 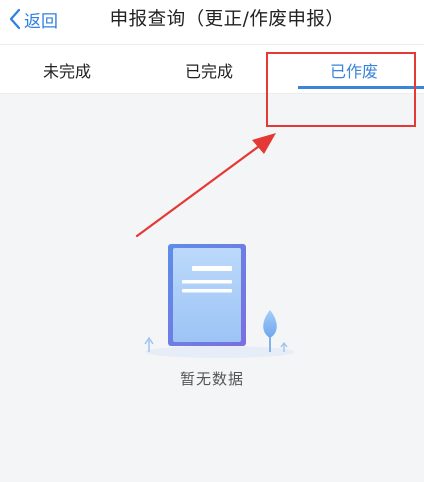 I want to click on tab-unfinished: 未完成, so click(x=67, y=69).